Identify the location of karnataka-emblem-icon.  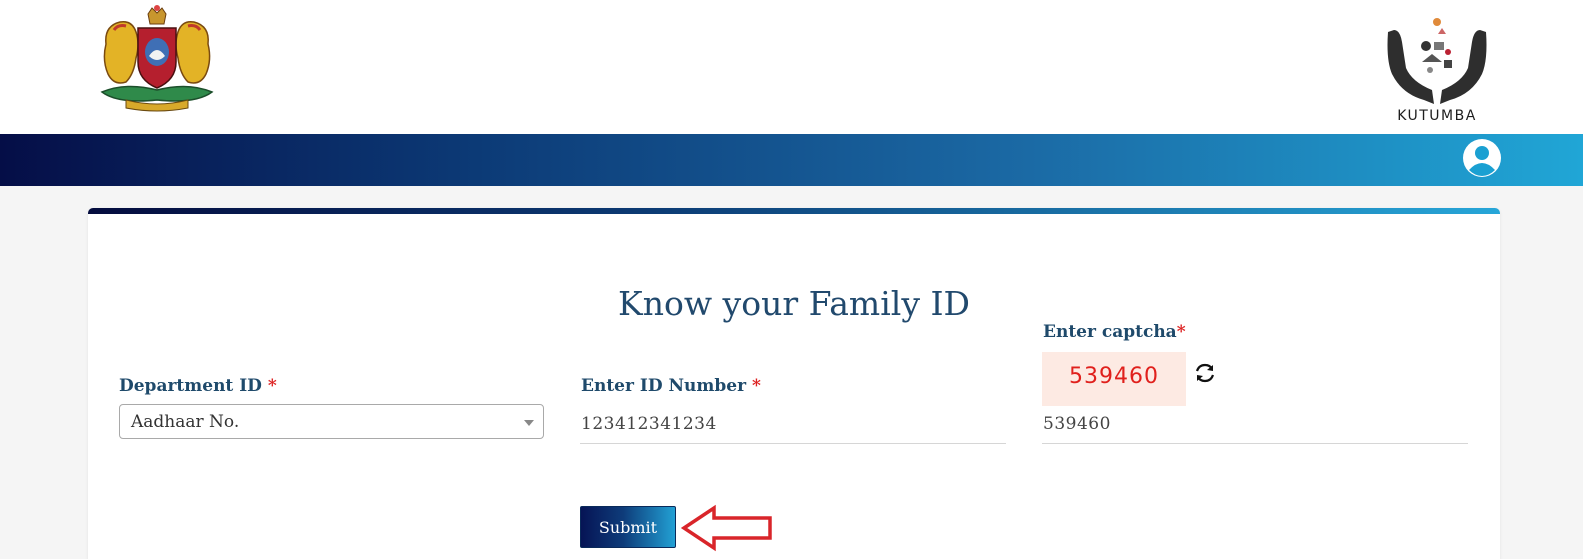
(157, 58).